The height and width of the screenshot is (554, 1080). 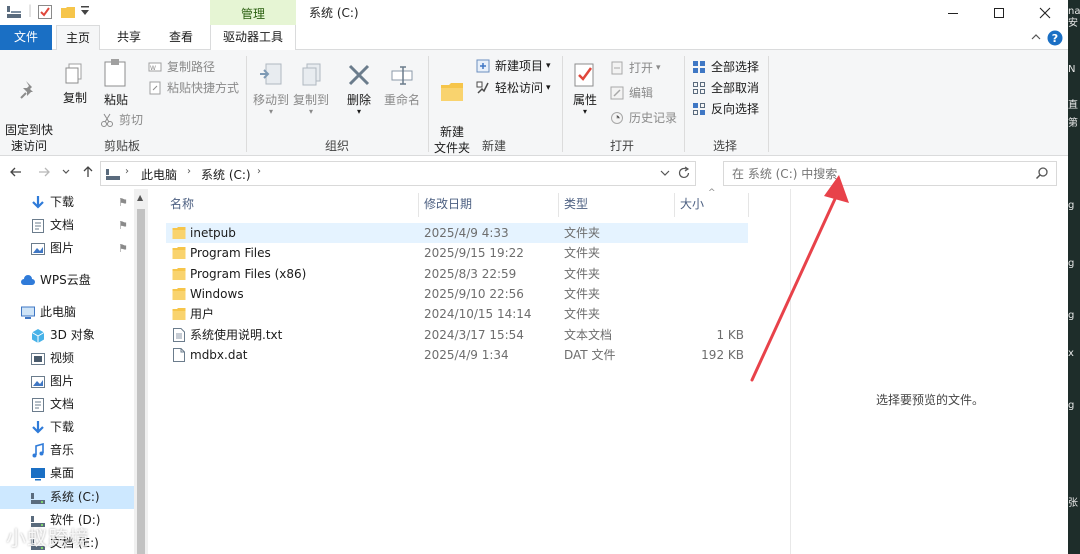 What do you see at coordinates (953, 12) in the screenshot?
I see `minimize-button` at bounding box center [953, 12].